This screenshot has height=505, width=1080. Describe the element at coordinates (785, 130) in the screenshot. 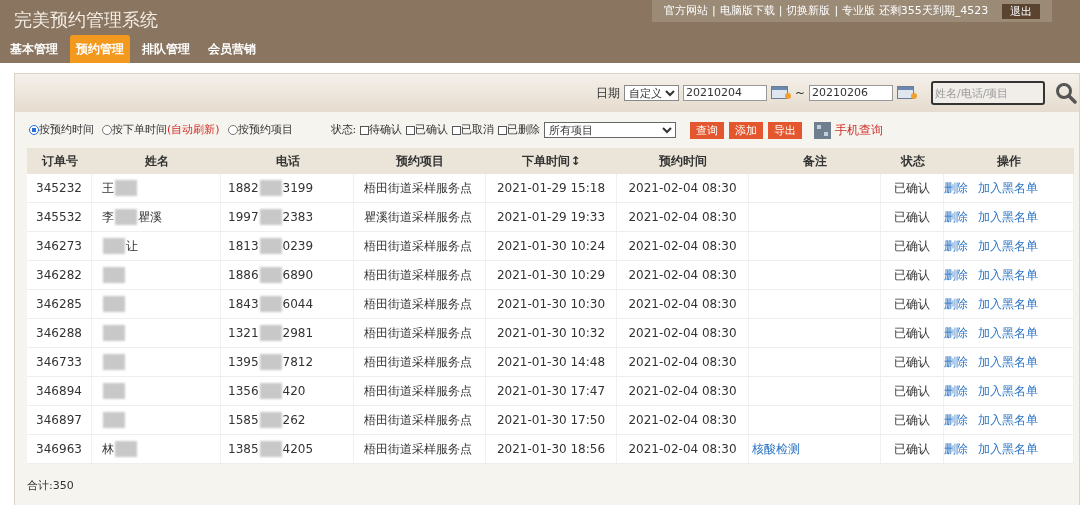

I see `action-button: 导出` at that location.